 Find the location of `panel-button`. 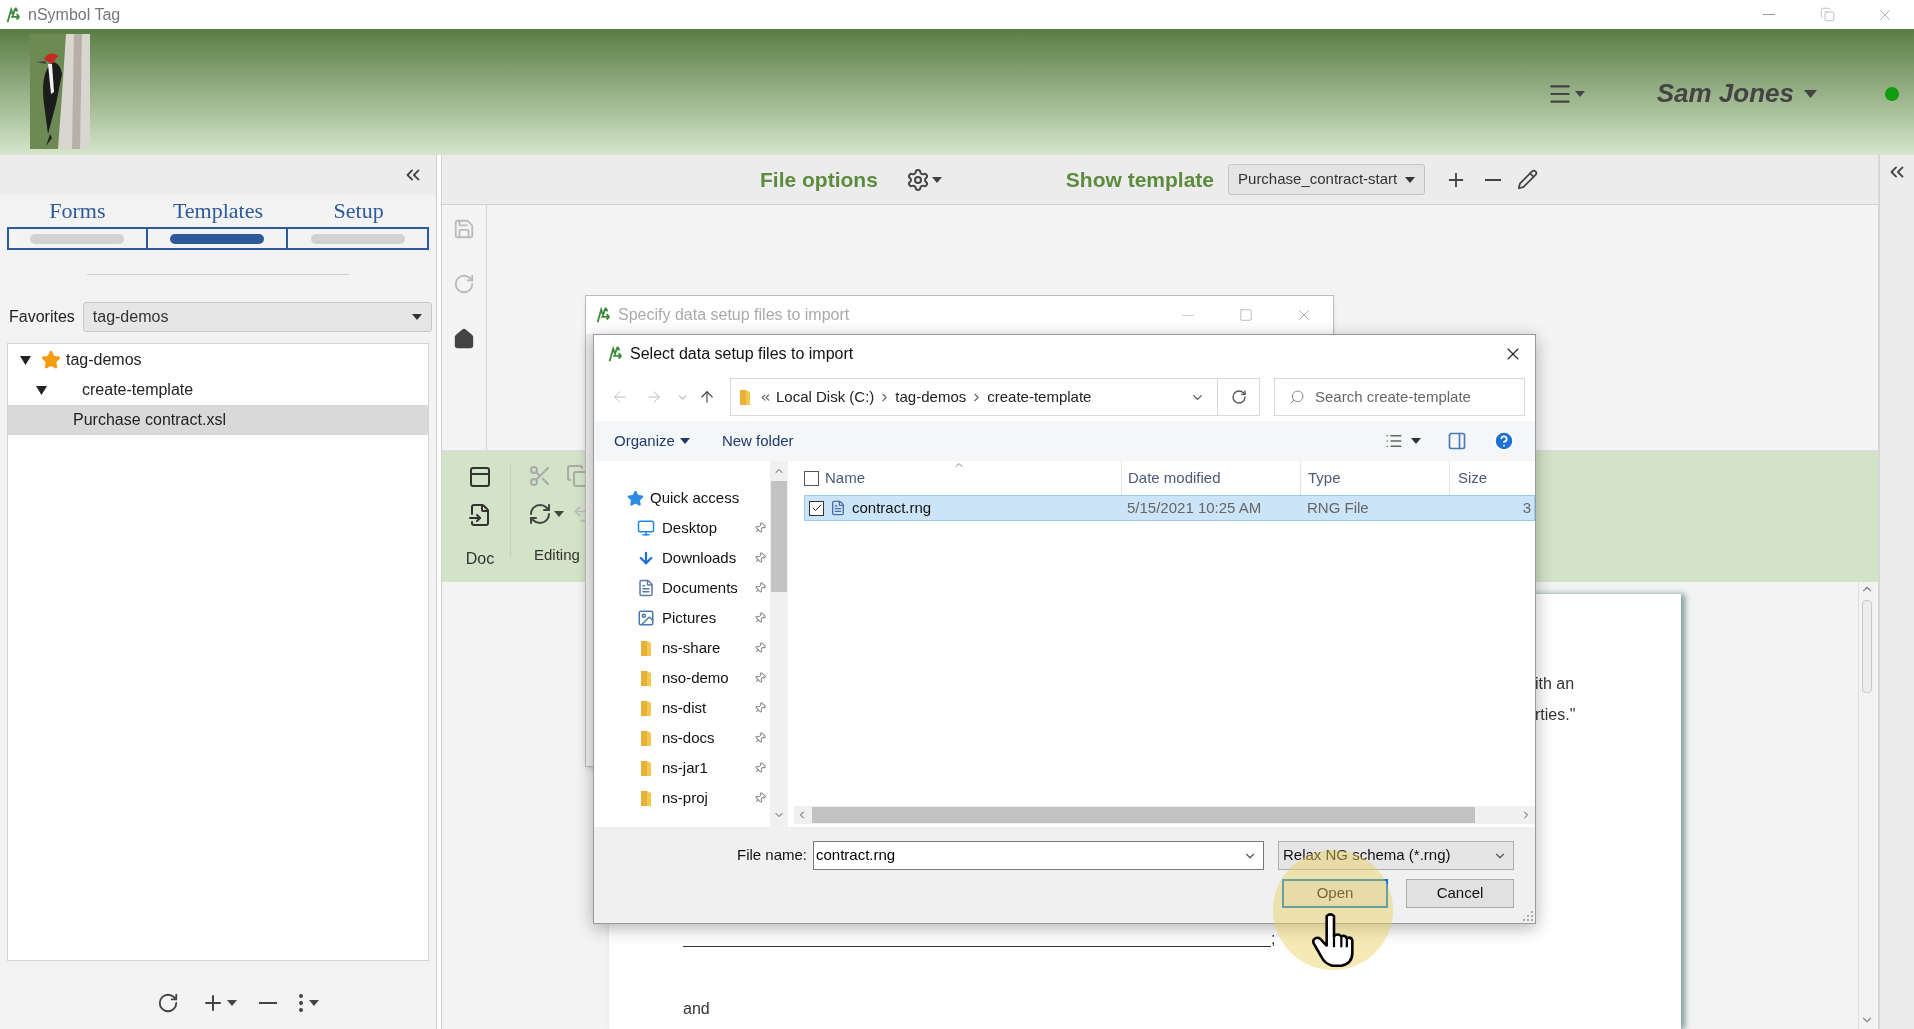

panel-button is located at coordinates (480, 477).